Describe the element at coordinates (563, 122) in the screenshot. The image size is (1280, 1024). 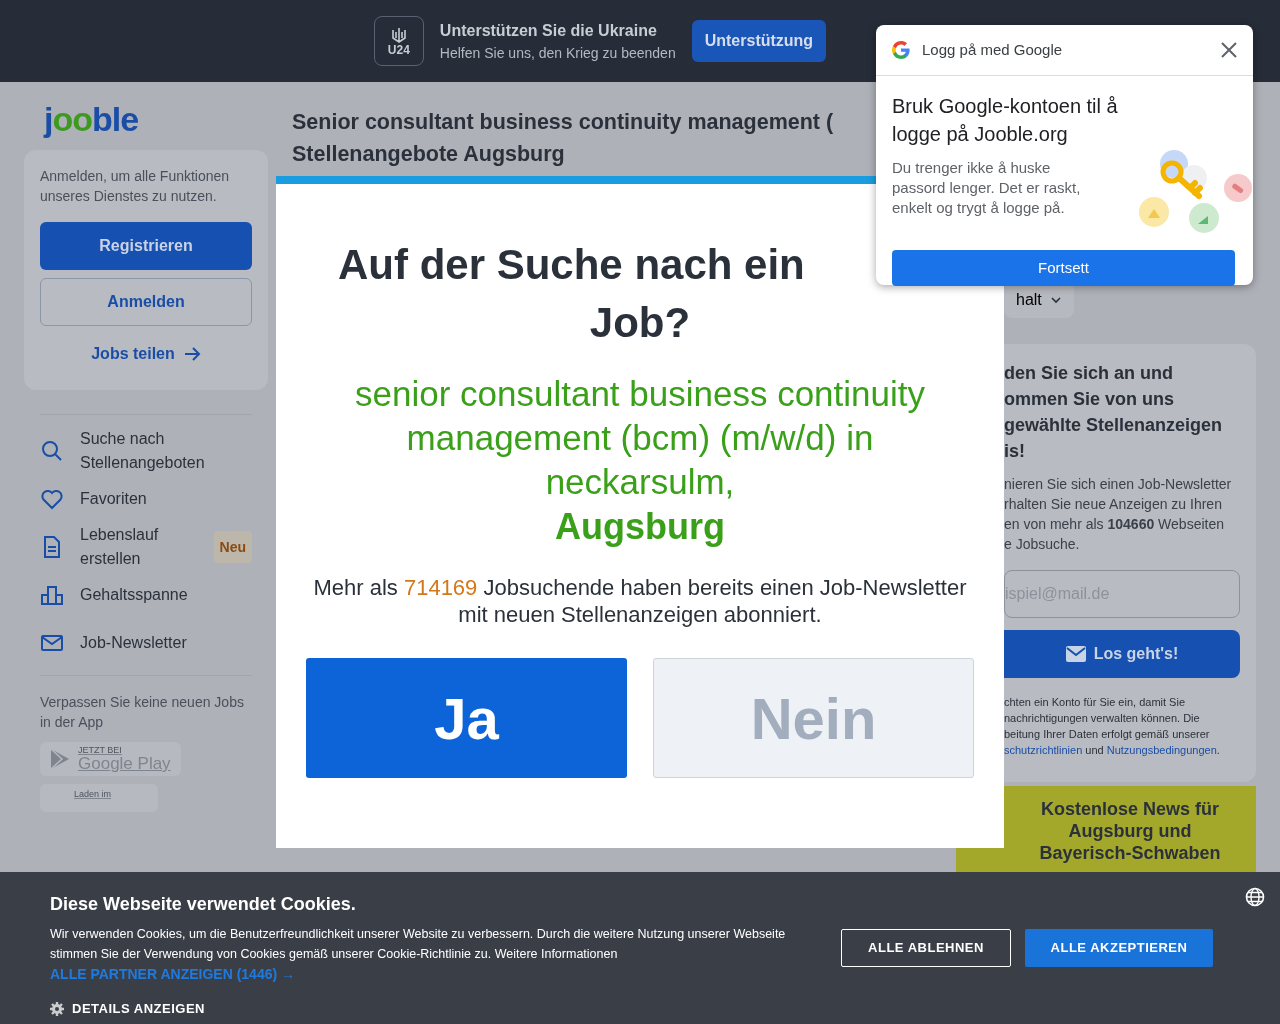
I see `page-title: Senior consultant business continuity management (` at that location.